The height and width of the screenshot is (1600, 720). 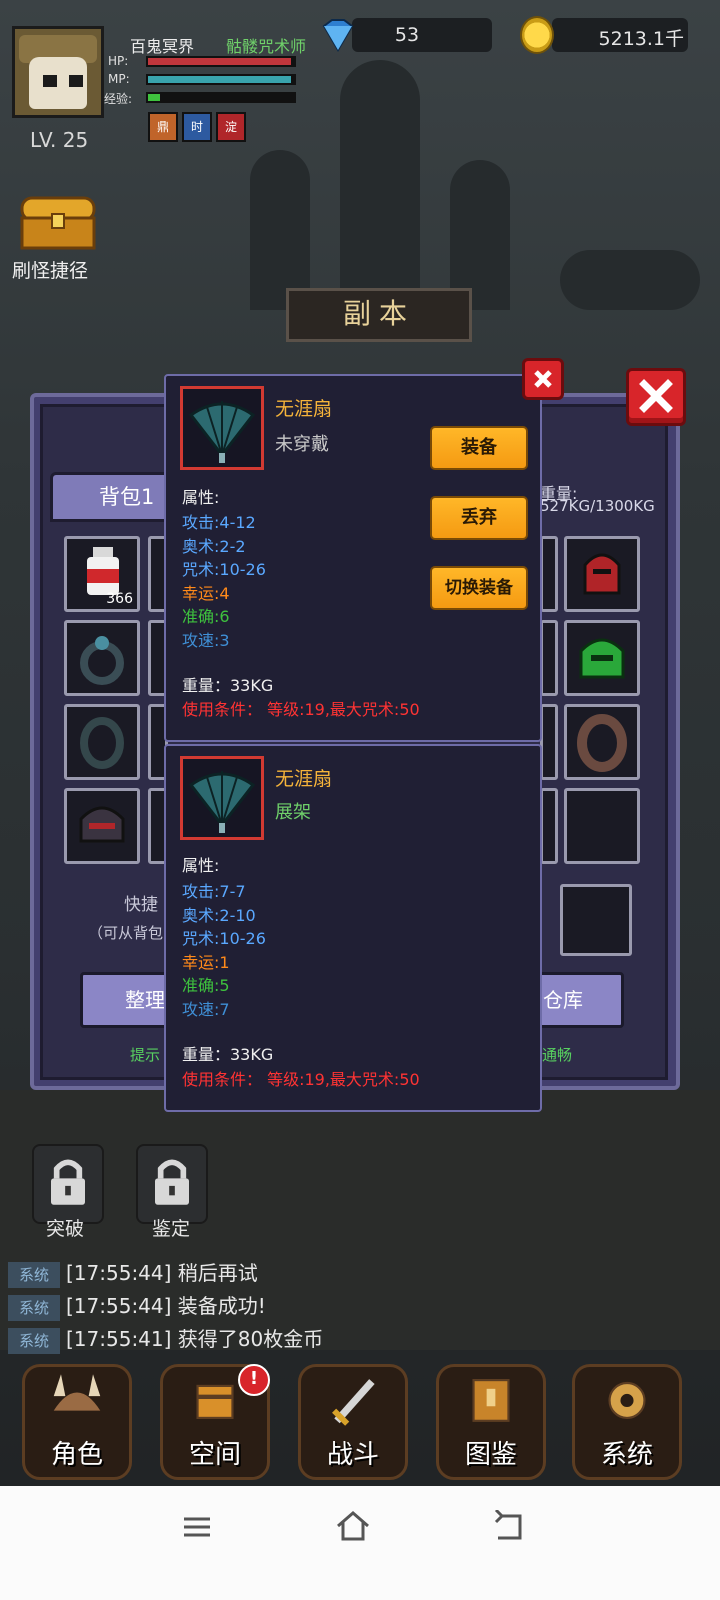 What do you see at coordinates (302, 444) in the screenshot?
I see `item-equip-status: 未穿戴` at bounding box center [302, 444].